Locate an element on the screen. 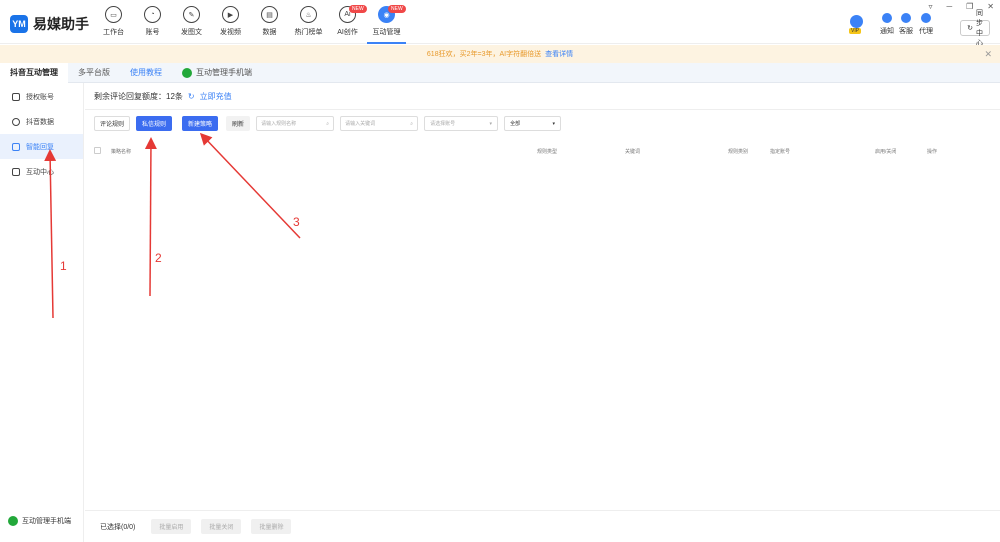 The width and height of the screenshot is (1000, 542). service-button: 客服 is located at coordinates (906, 24).